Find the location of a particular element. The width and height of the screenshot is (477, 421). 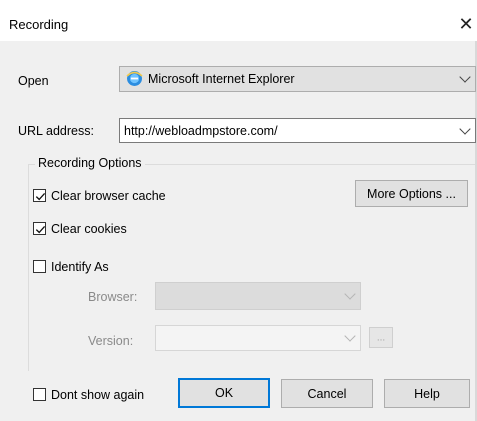

recording-options-legend: Recording Options is located at coordinates (90, 163).